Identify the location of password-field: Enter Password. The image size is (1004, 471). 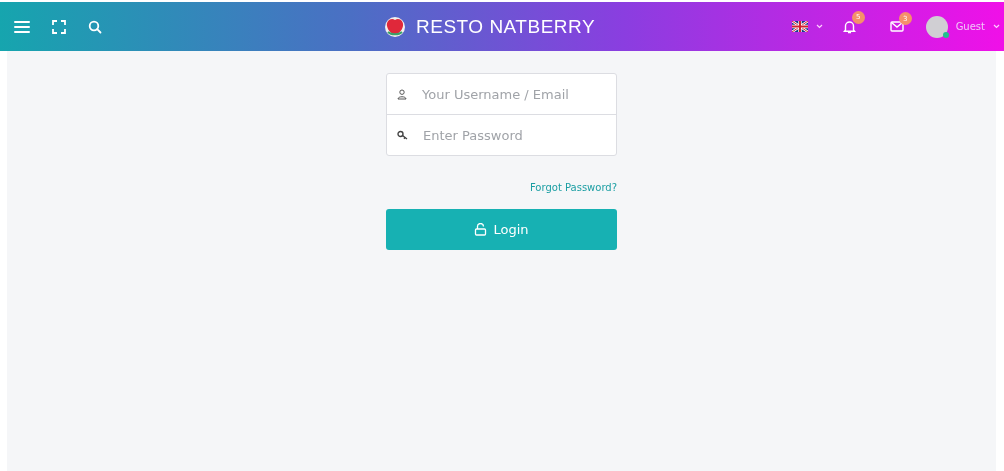
(513, 135).